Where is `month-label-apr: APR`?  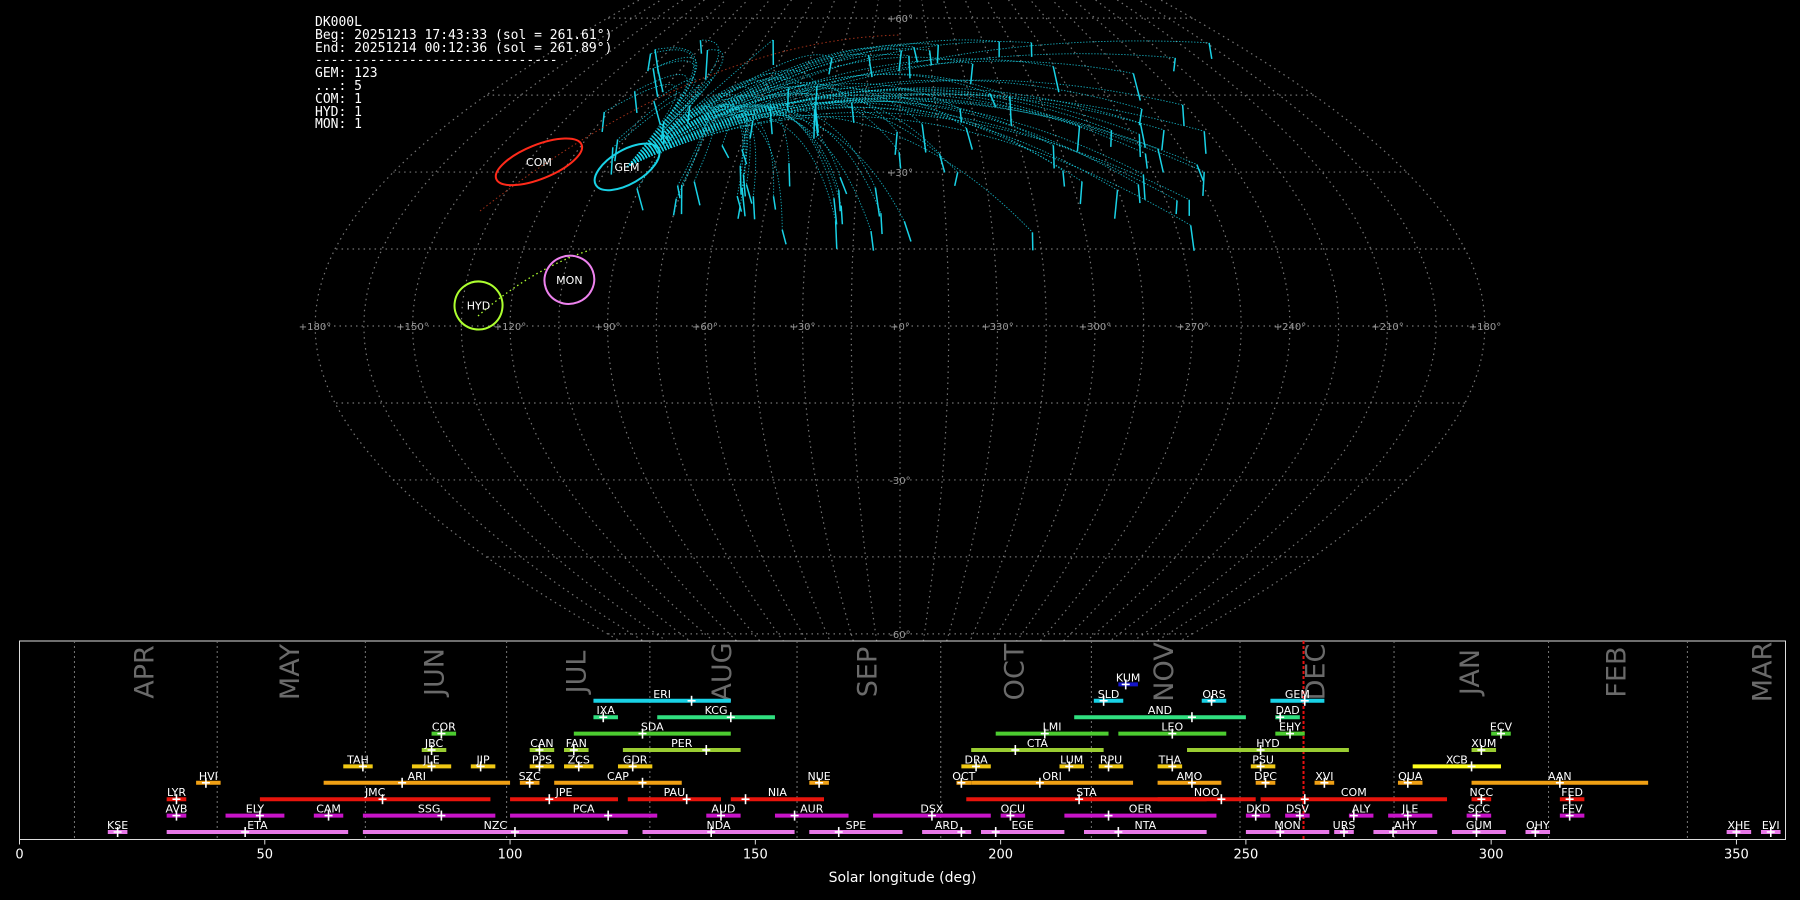
month-label-apr: APR is located at coordinates (144, 672).